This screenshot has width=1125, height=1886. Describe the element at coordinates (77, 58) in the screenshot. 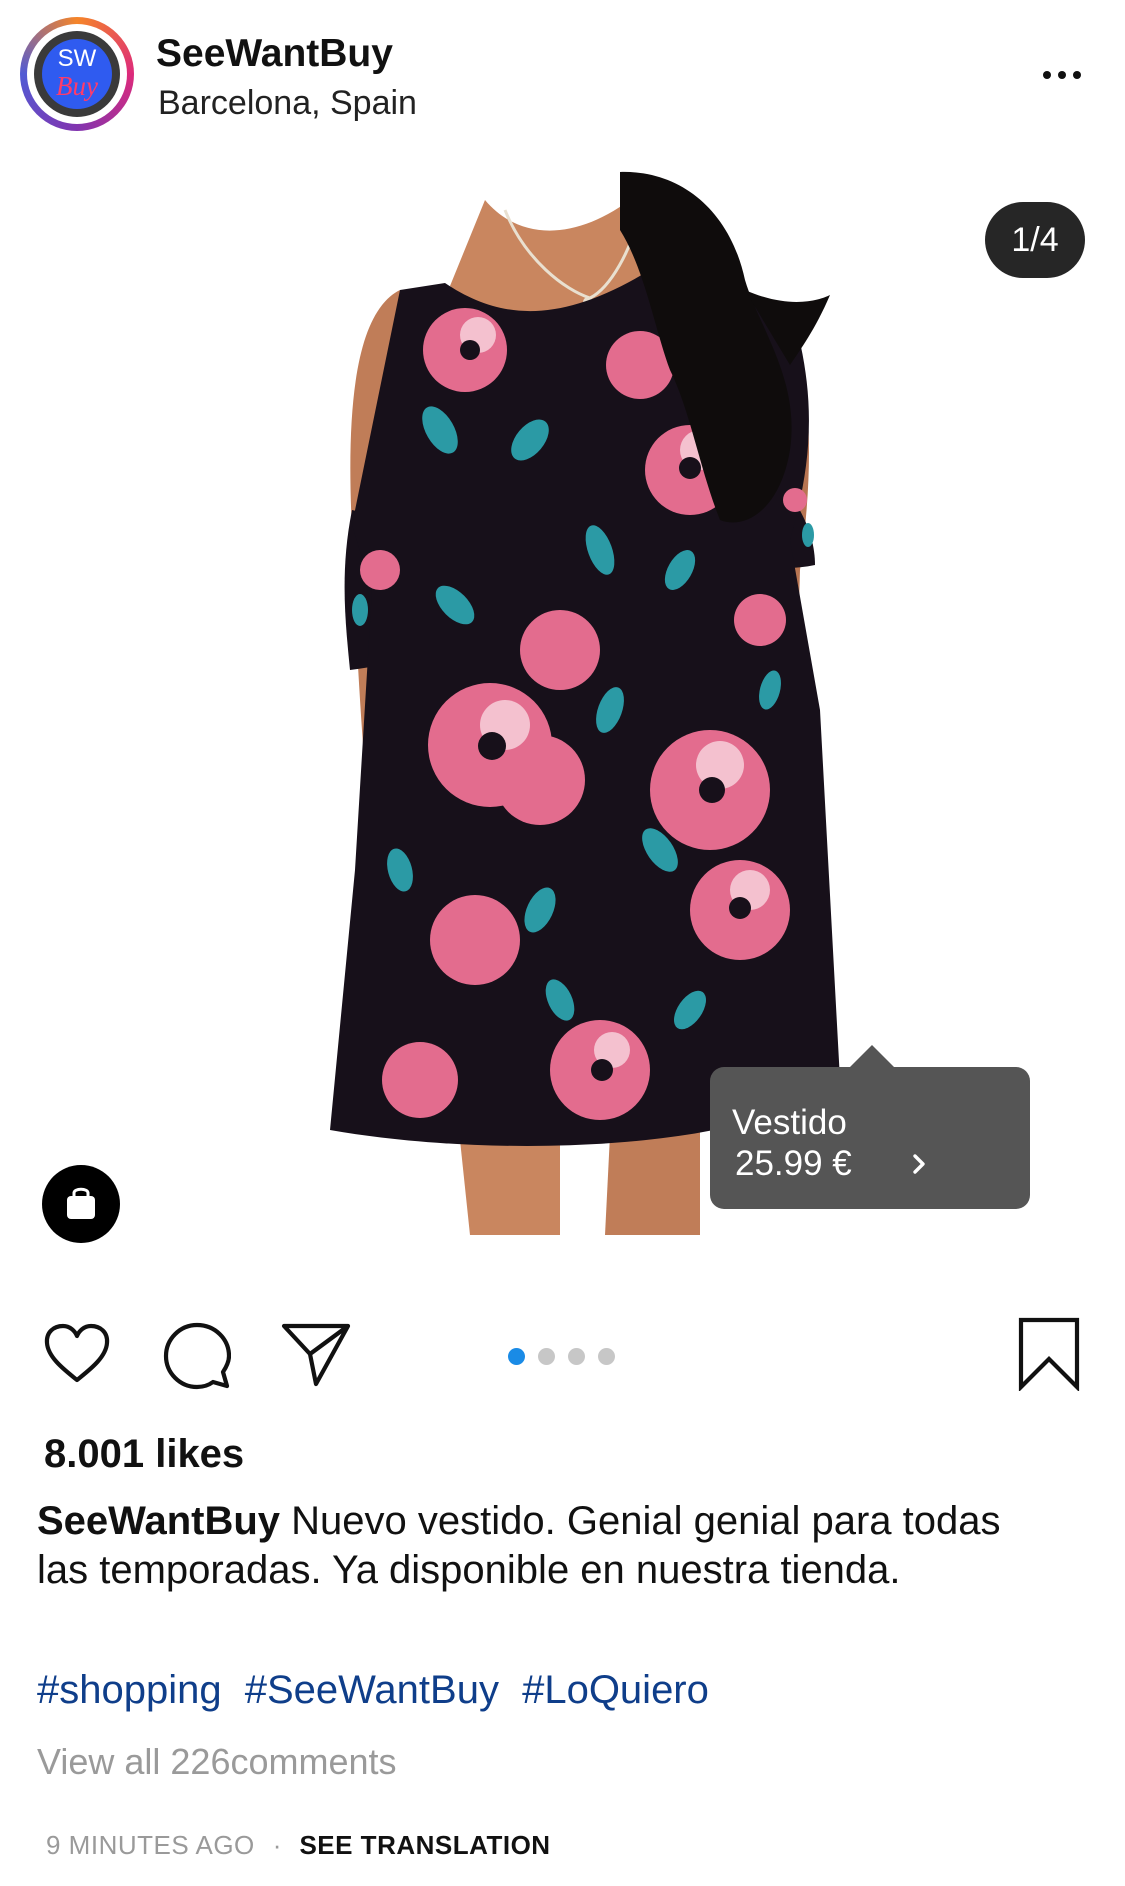

I see `avatar-logo-line1: SW` at that location.